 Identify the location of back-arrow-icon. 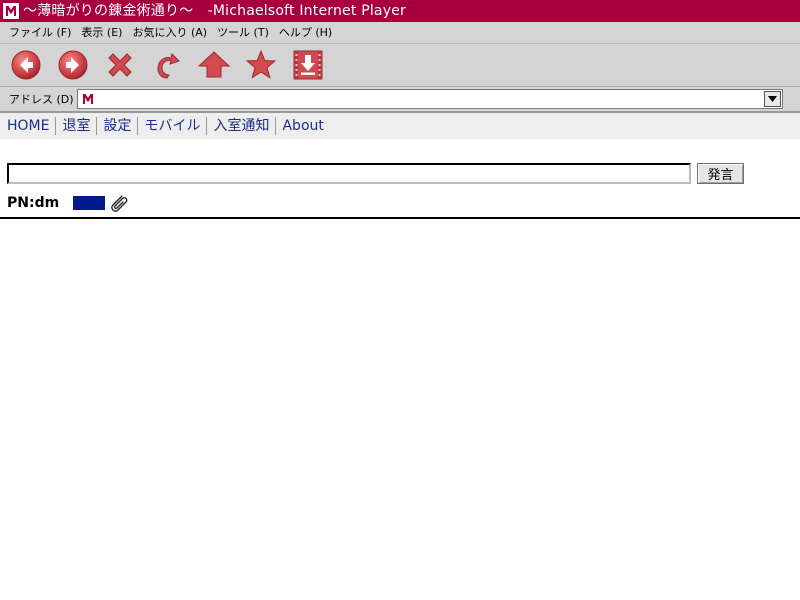
(26, 65).